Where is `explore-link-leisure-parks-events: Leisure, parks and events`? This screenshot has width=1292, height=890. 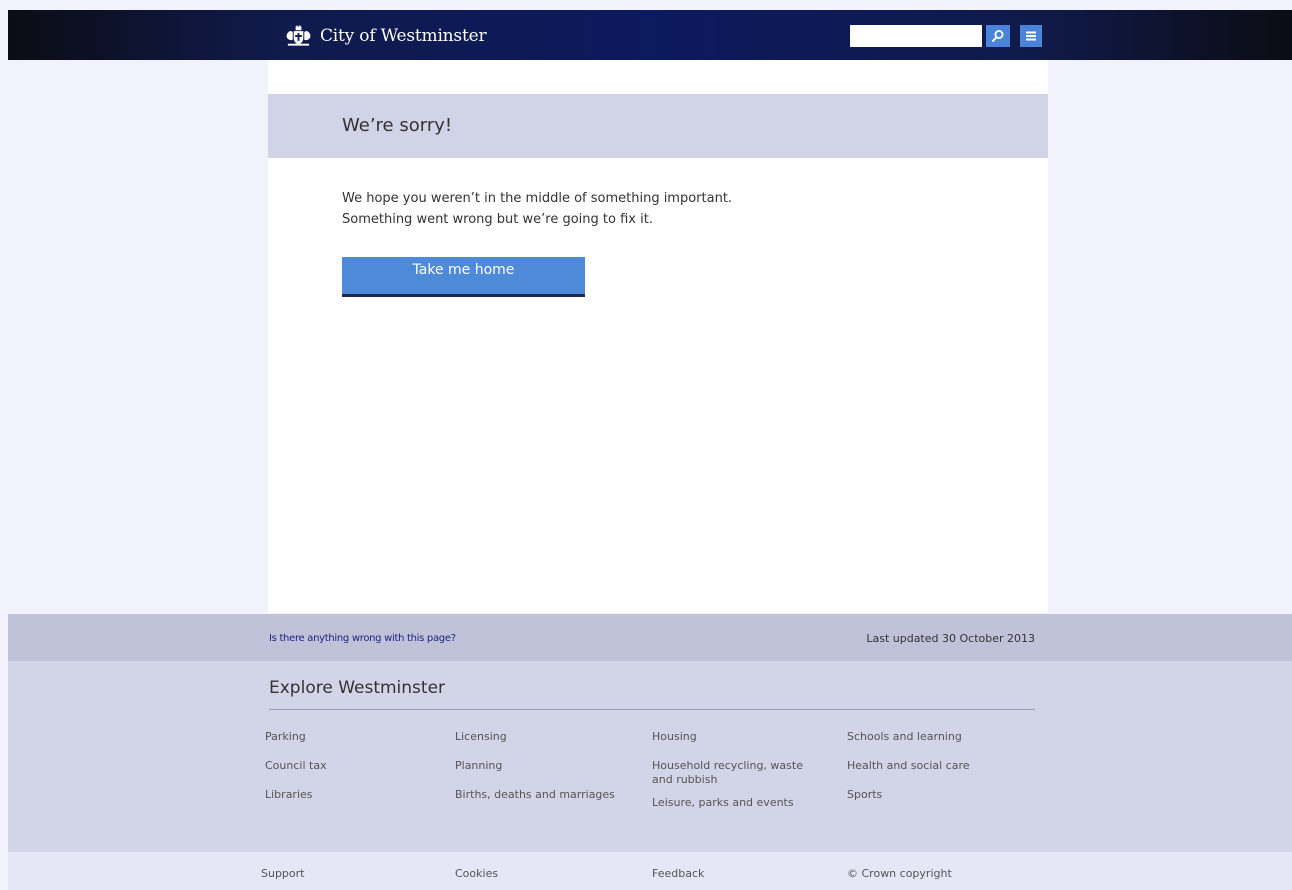 explore-link-leisure-parks-events: Leisure, parks and events is located at coordinates (739, 803).